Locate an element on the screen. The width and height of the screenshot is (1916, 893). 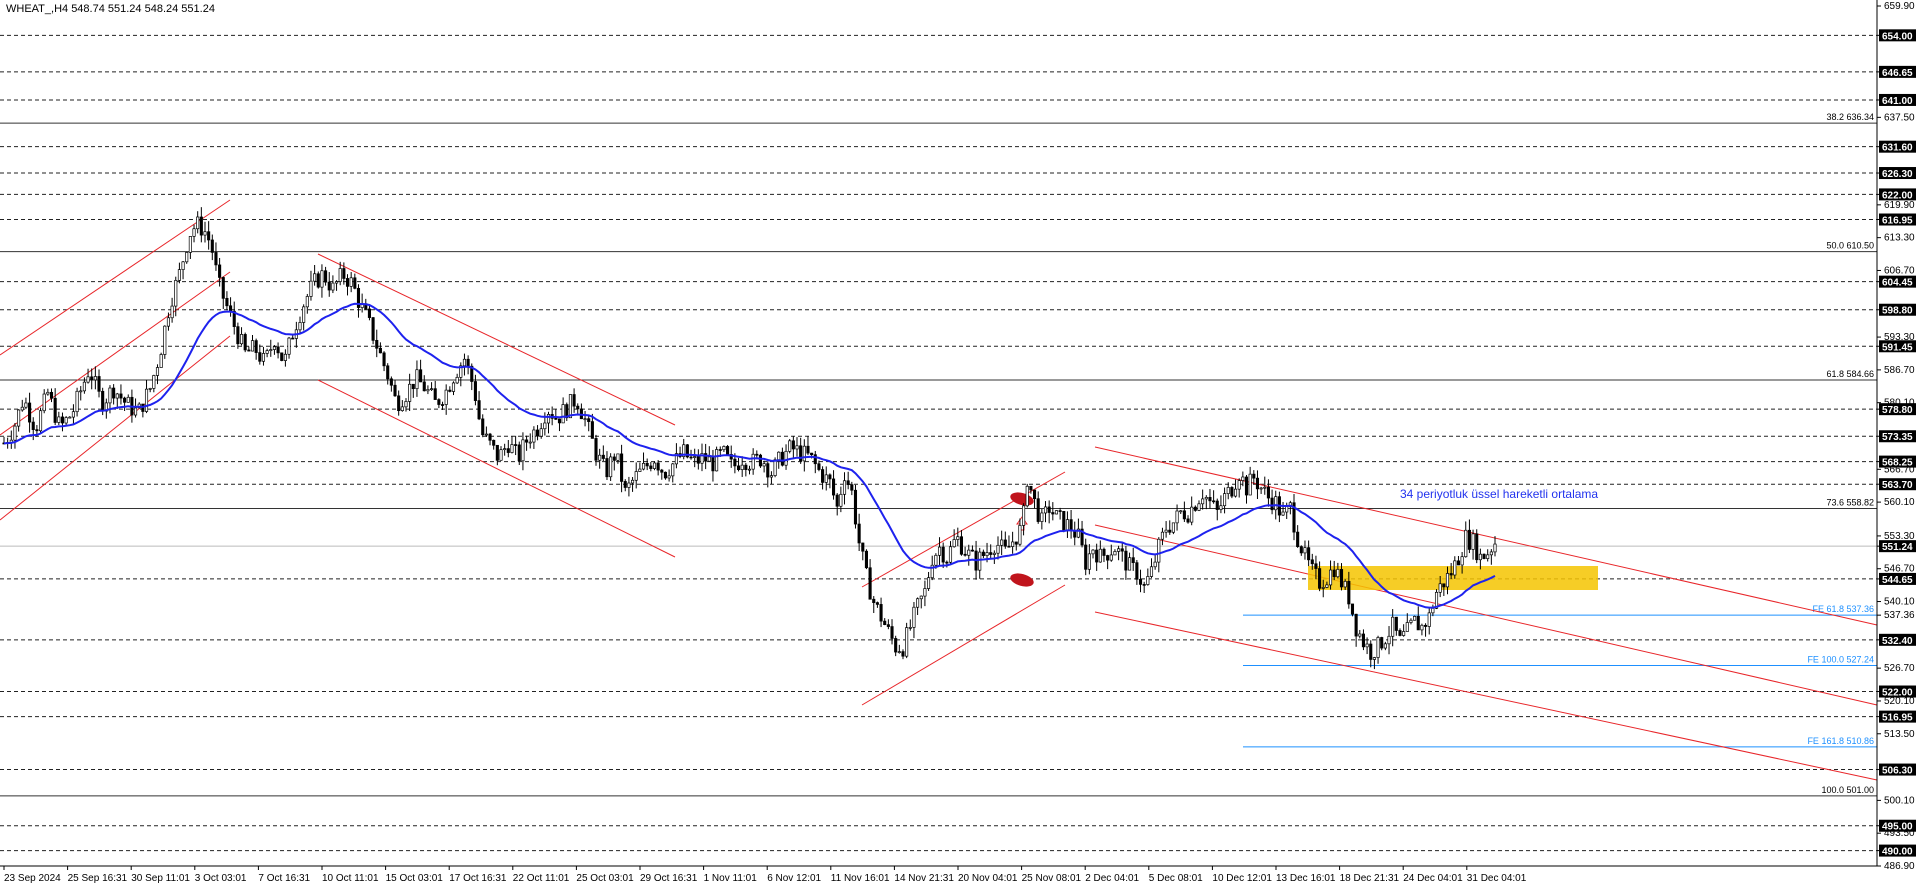
x-tick-label: 5 Dec 08:01 is located at coordinates (1176, 878).